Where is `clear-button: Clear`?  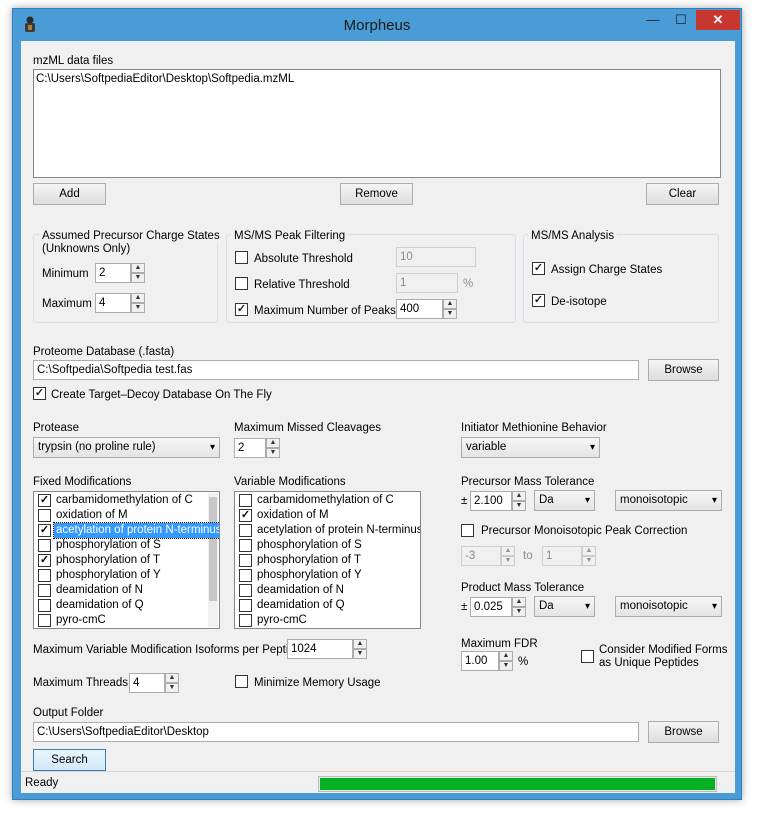 clear-button: Clear is located at coordinates (682, 194).